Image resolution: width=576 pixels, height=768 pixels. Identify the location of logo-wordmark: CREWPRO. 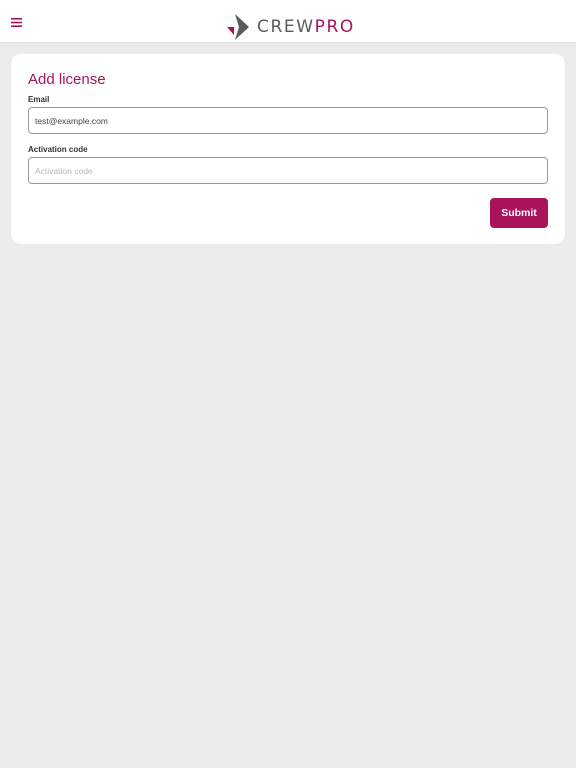
(306, 26).